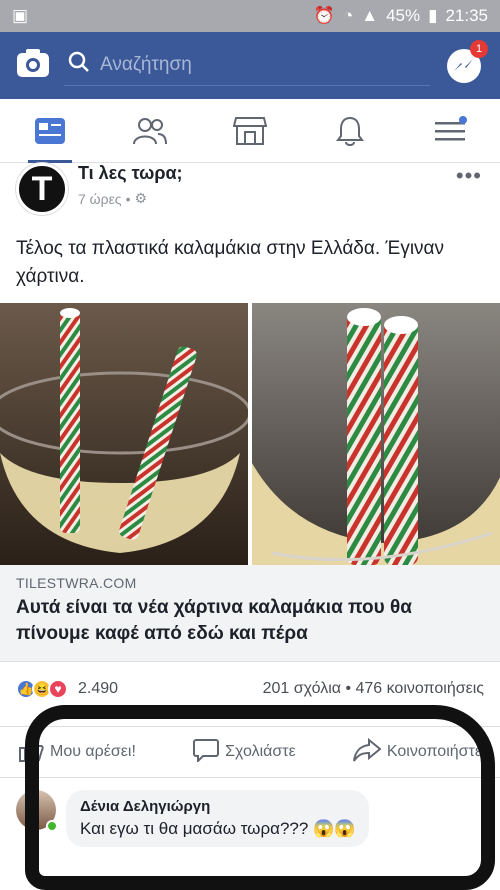 This screenshot has height=890, width=500. What do you see at coordinates (469, 176) in the screenshot?
I see `post-options-icon: •••` at bounding box center [469, 176].